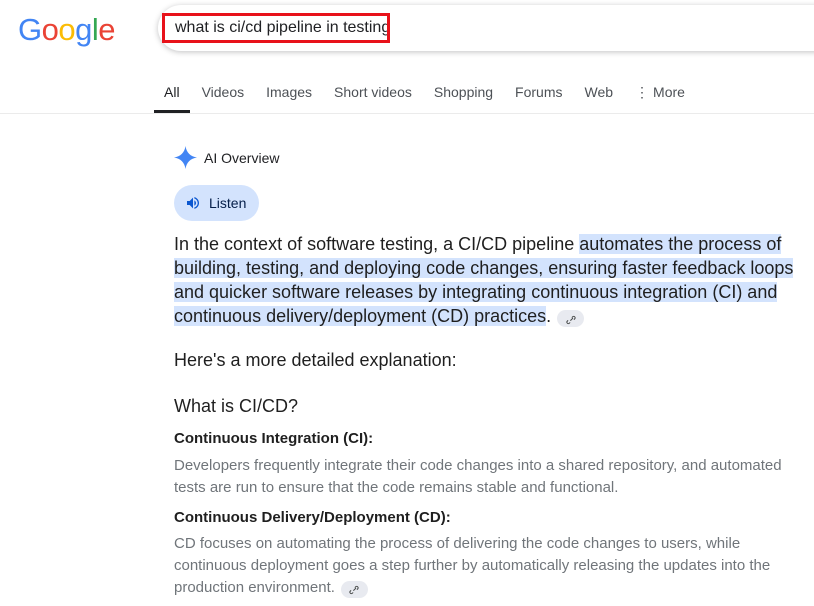 The image size is (814, 606). What do you see at coordinates (538, 92) in the screenshot?
I see `tab-forums: Forums` at bounding box center [538, 92].